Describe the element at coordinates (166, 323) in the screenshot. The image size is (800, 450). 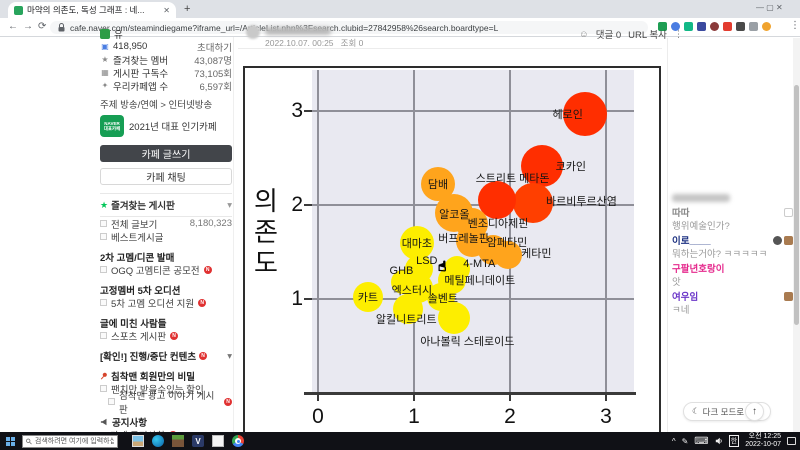
I see `sidebar-section-header: 글에 미친 사람들` at that location.